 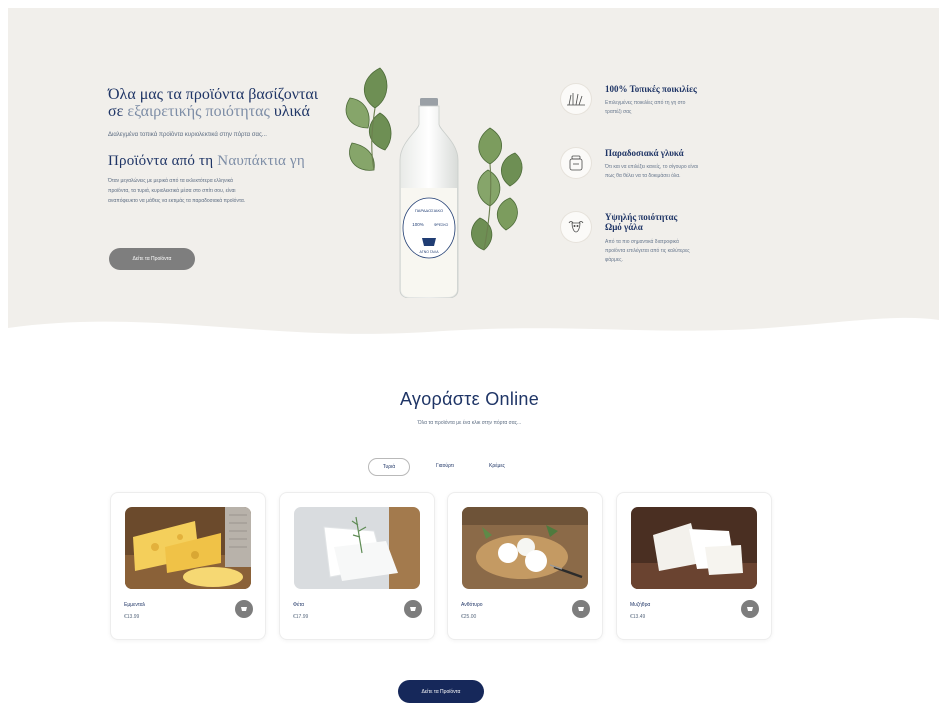 I want to click on product-card: Εμμενταλ €13.99, so click(x=188, y=566).